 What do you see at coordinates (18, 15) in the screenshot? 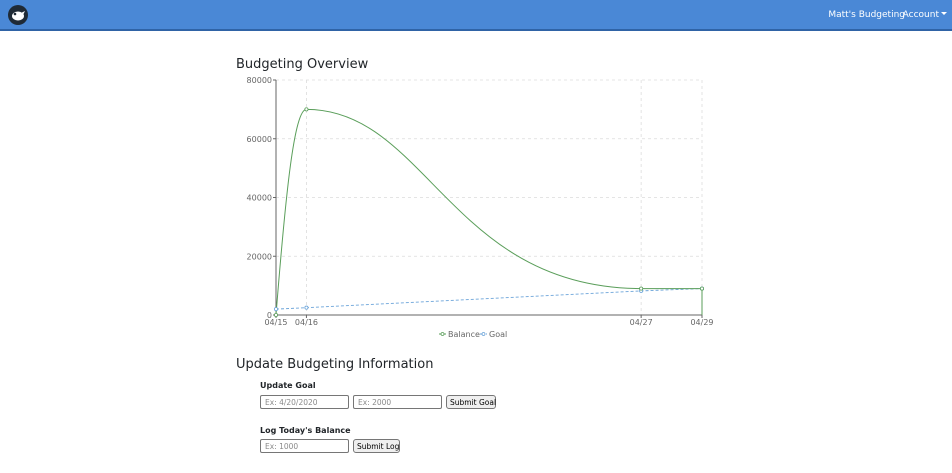
I see `cartoon-bird-logo-icon` at bounding box center [18, 15].